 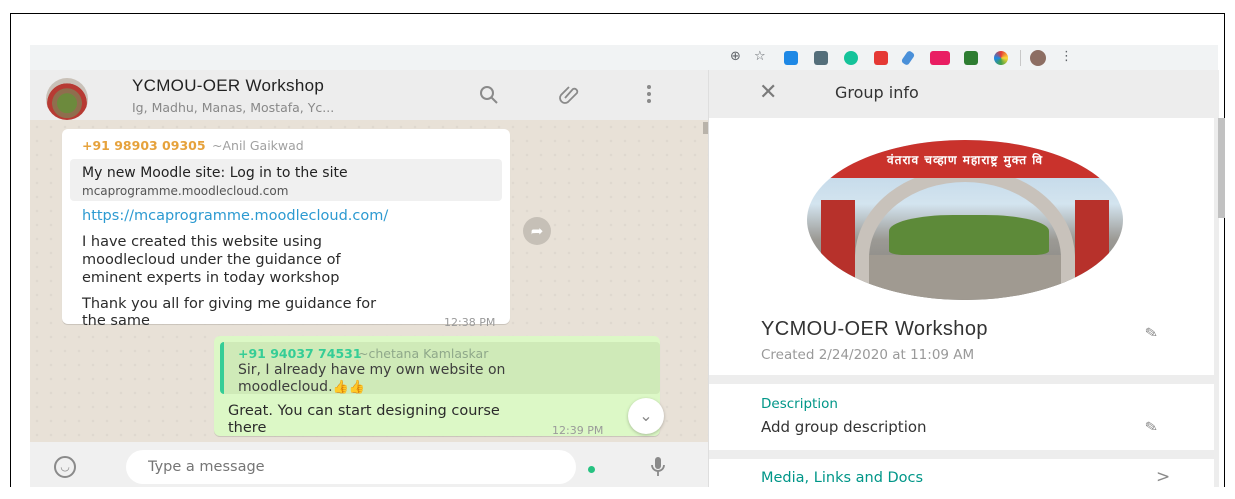 I want to click on message-text-line: the same, so click(x=116, y=321).